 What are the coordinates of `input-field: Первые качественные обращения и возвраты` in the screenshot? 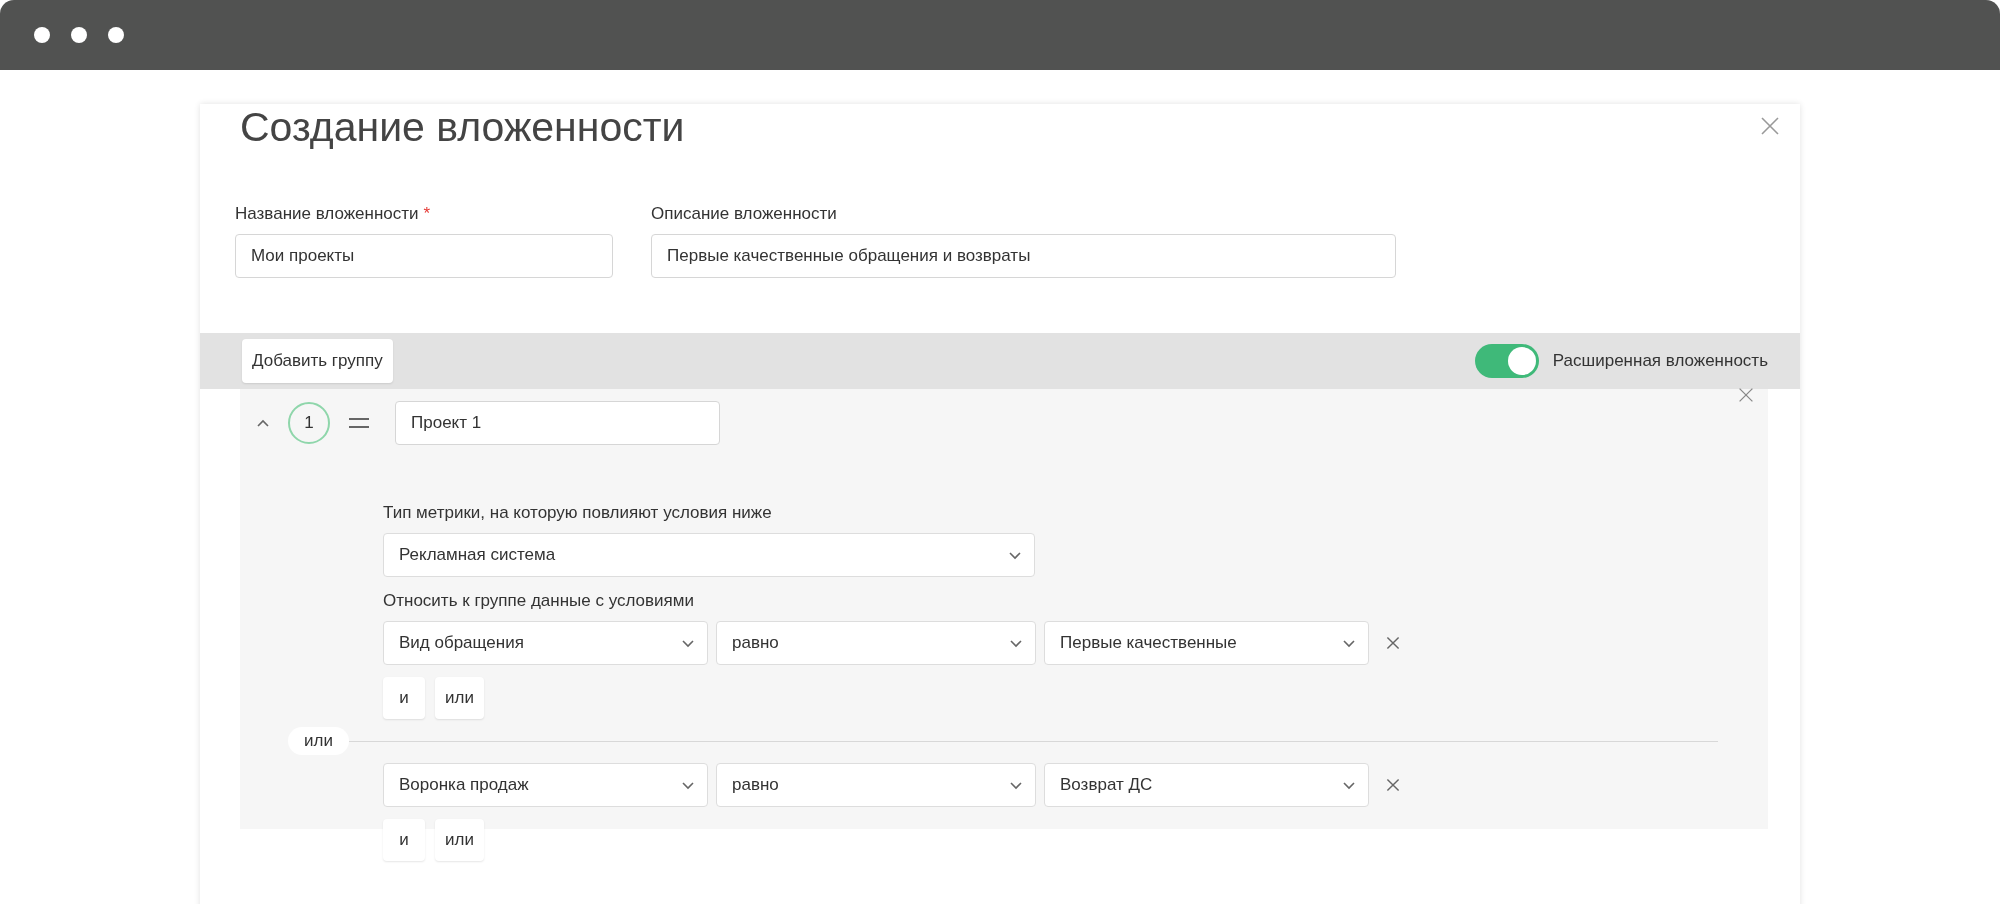 It's located at (1023, 256).